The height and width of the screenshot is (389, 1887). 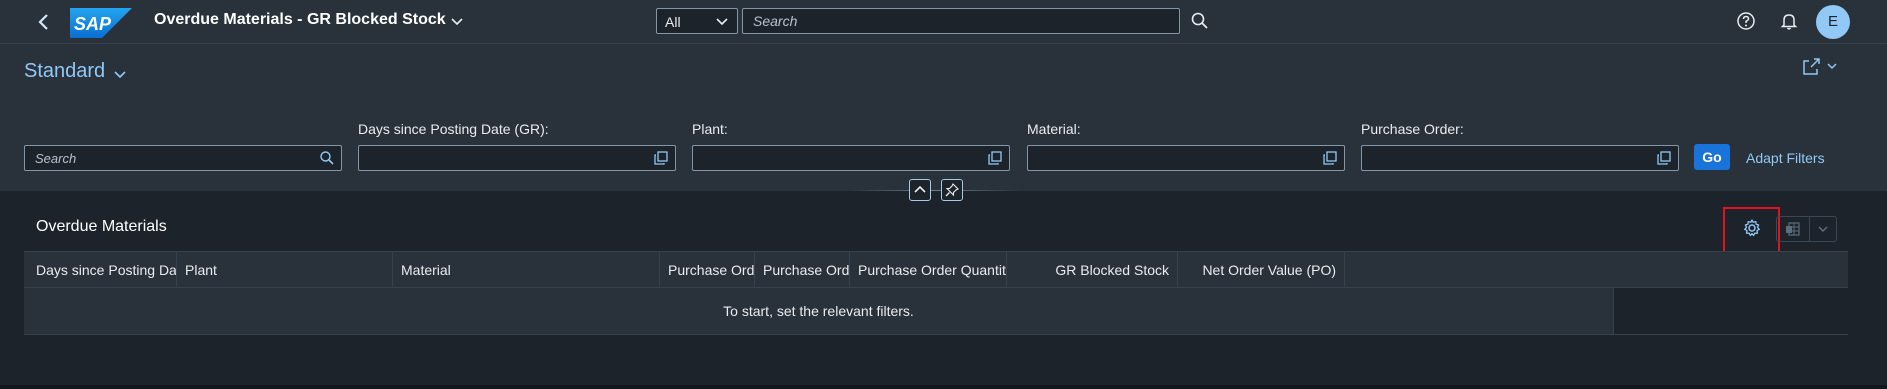 What do you see at coordinates (1261, 270) in the screenshot?
I see `column-header-net-order-value: Net Order Value (PO)` at bounding box center [1261, 270].